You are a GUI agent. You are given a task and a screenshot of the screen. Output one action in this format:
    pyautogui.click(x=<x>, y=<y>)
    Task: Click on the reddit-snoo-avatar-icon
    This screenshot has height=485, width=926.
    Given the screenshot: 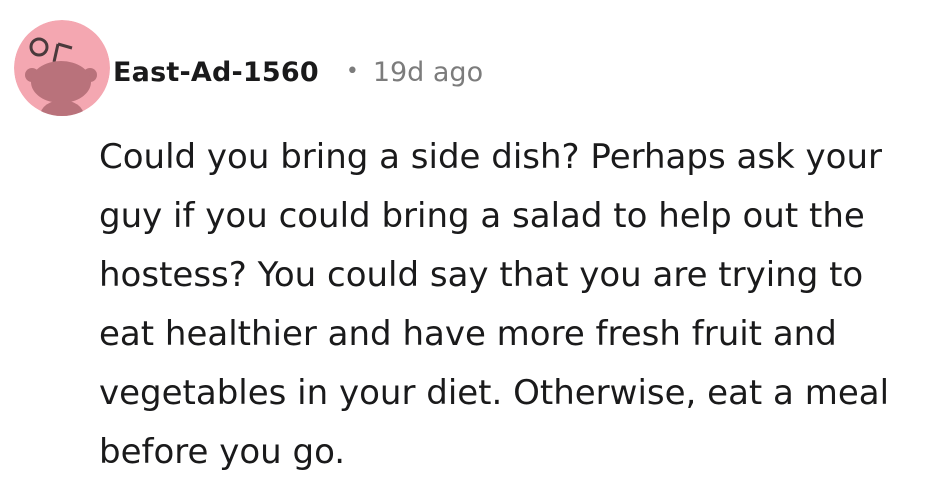 What is the action you would take?
    pyautogui.click(x=62, y=68)
    